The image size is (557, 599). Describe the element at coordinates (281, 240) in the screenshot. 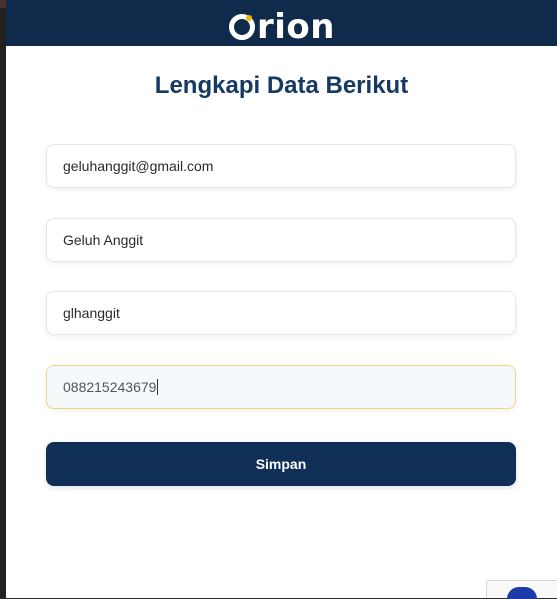

I see `name-field: Geluh Anggit` at that location.